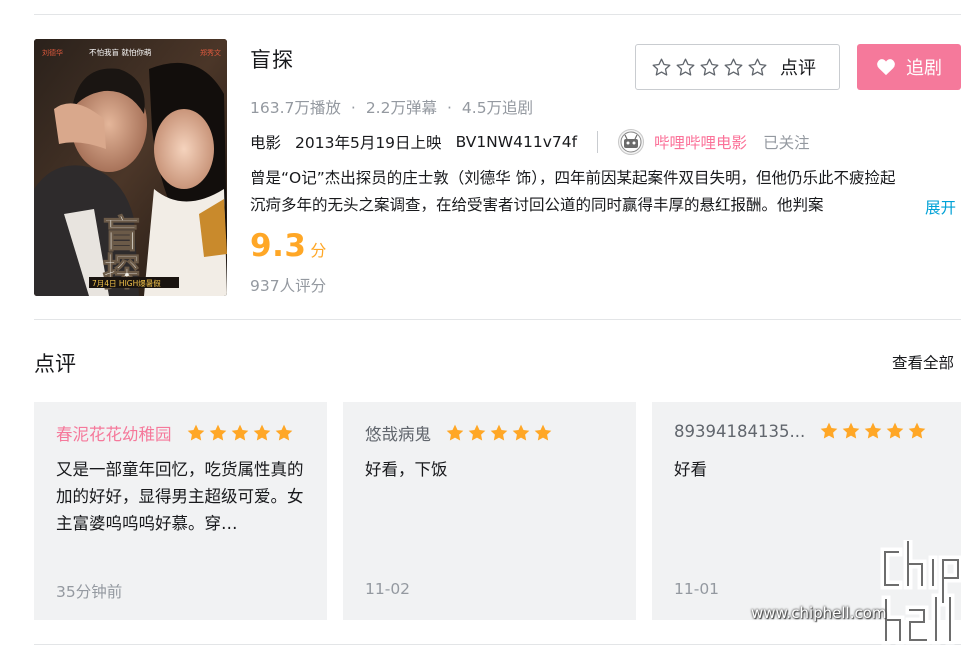 The width and height of the screenshot is (979, 650). I want to click on review-user: 春泥花花幼稚园, so click(114, 433).